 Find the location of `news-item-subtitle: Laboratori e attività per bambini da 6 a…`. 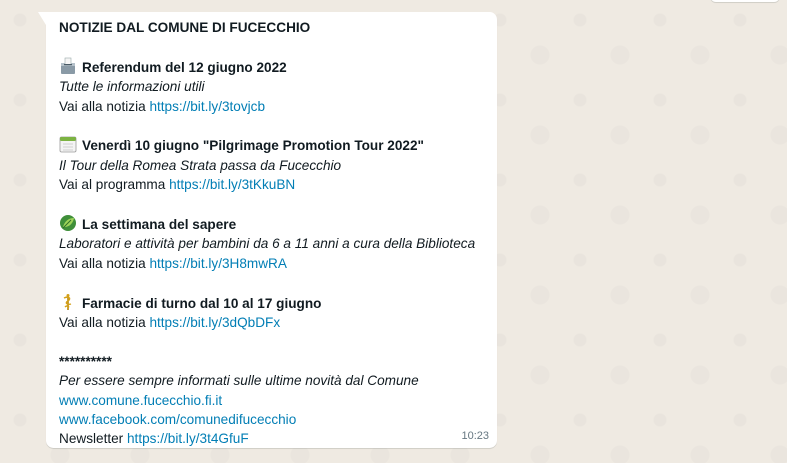

news-item-subtitle: Laboratori e attività per bambini da 6 a… is located at coordinates (267, 244).